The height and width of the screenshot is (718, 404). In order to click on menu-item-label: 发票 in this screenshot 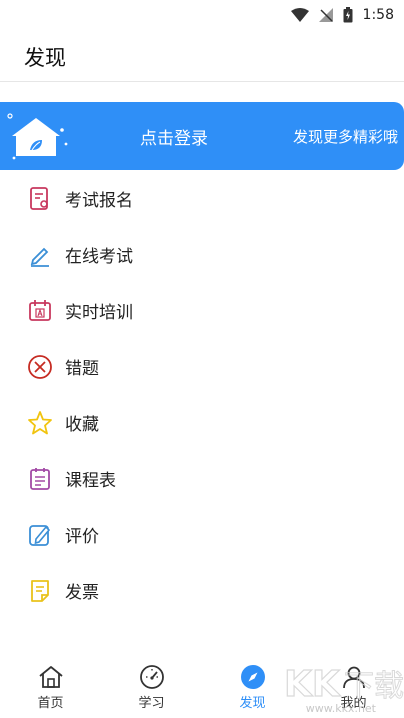, I will do `click(82, 593)`.